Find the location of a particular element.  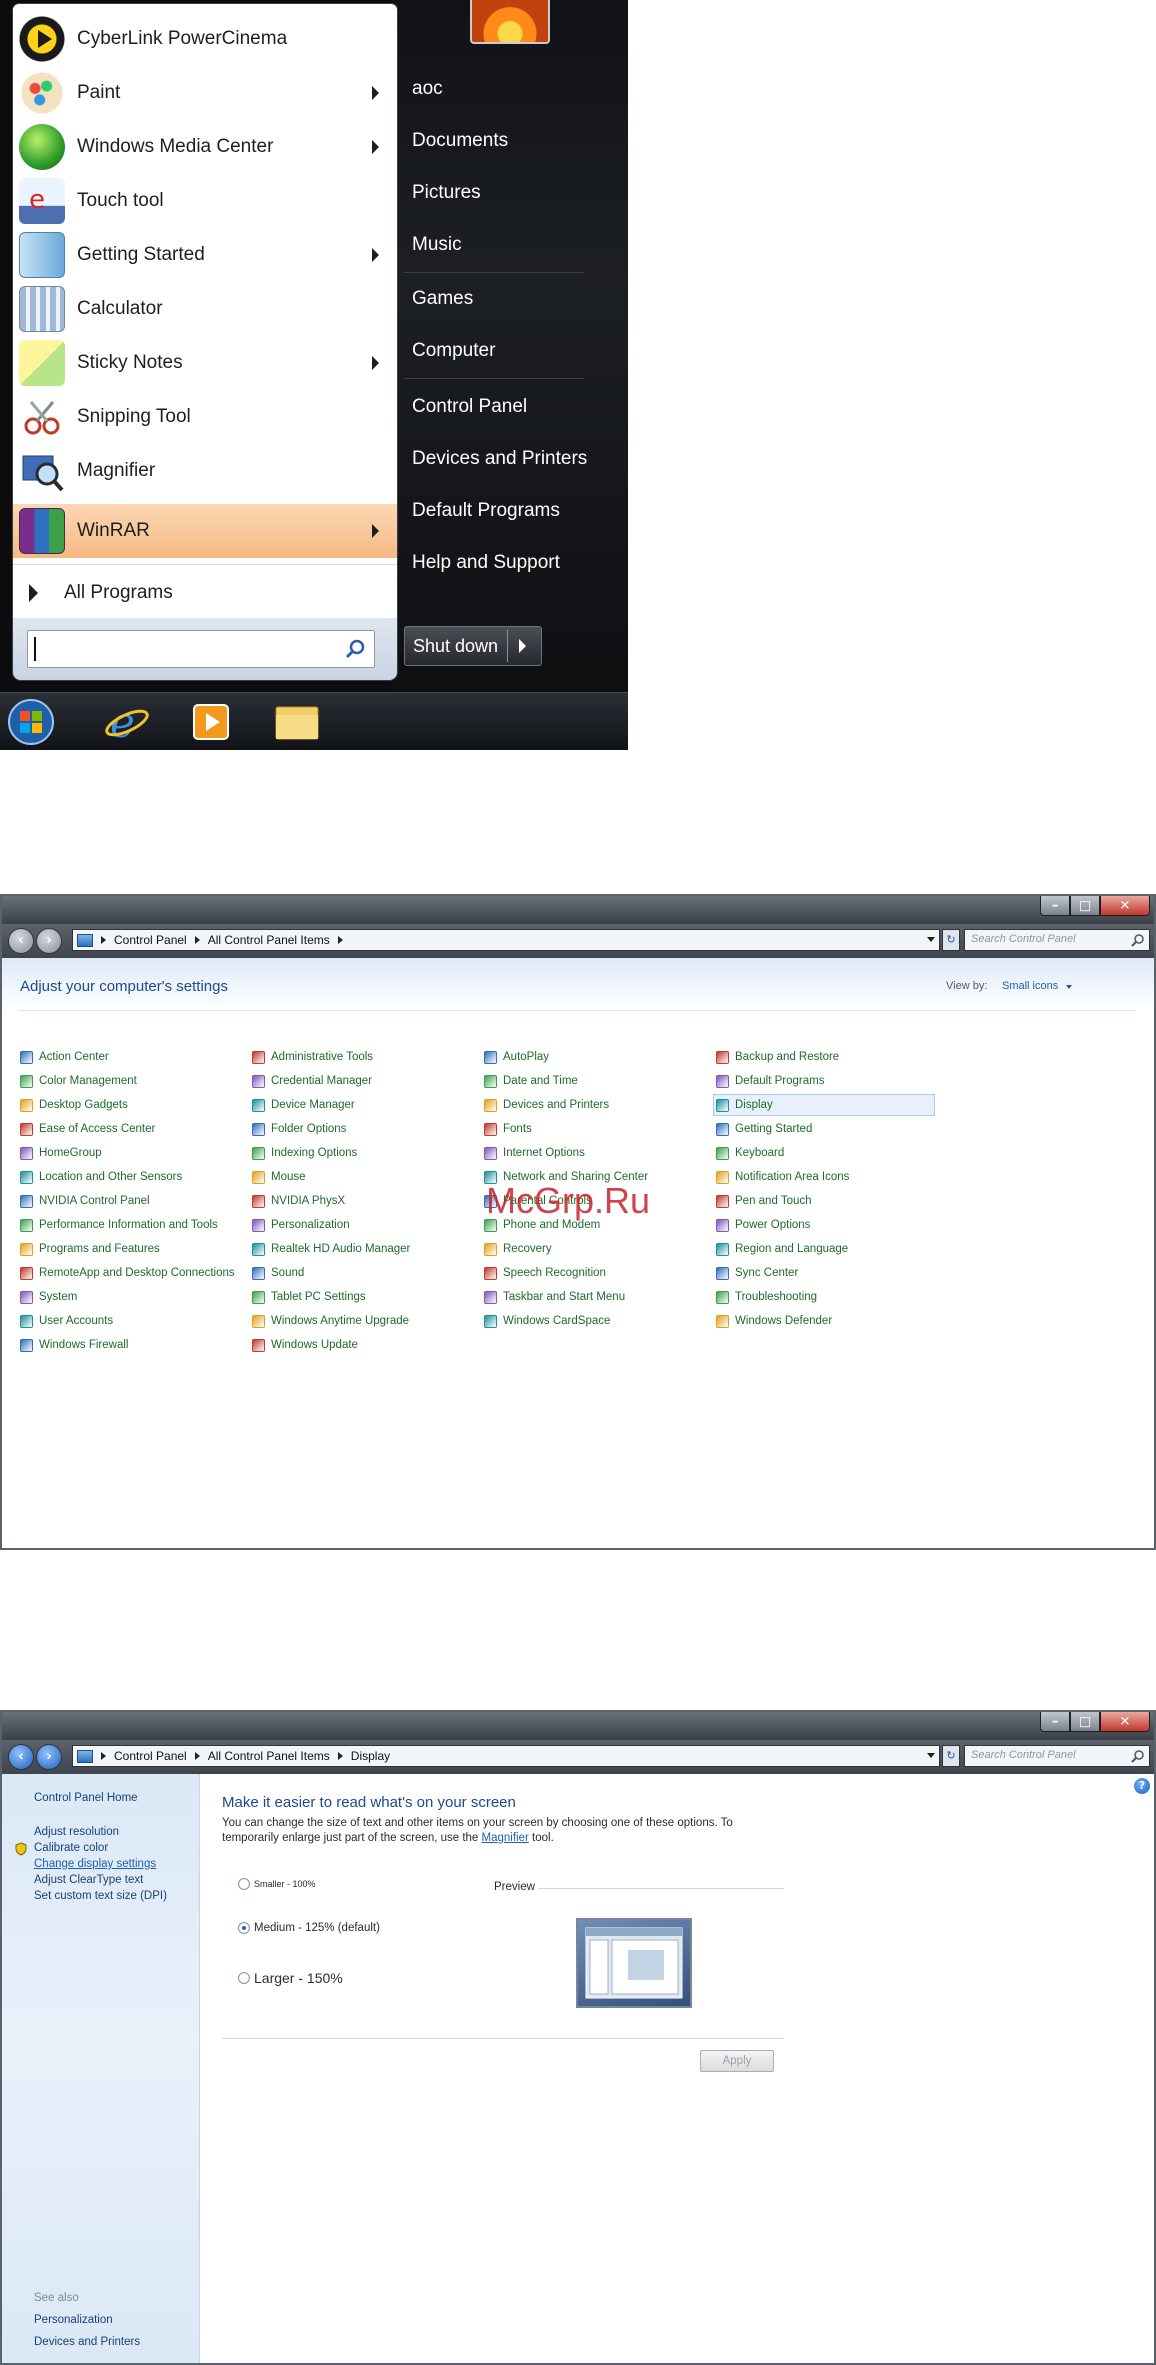

cp-item-credential-manager: Credential Manager is located at coordinates (312, 1081).